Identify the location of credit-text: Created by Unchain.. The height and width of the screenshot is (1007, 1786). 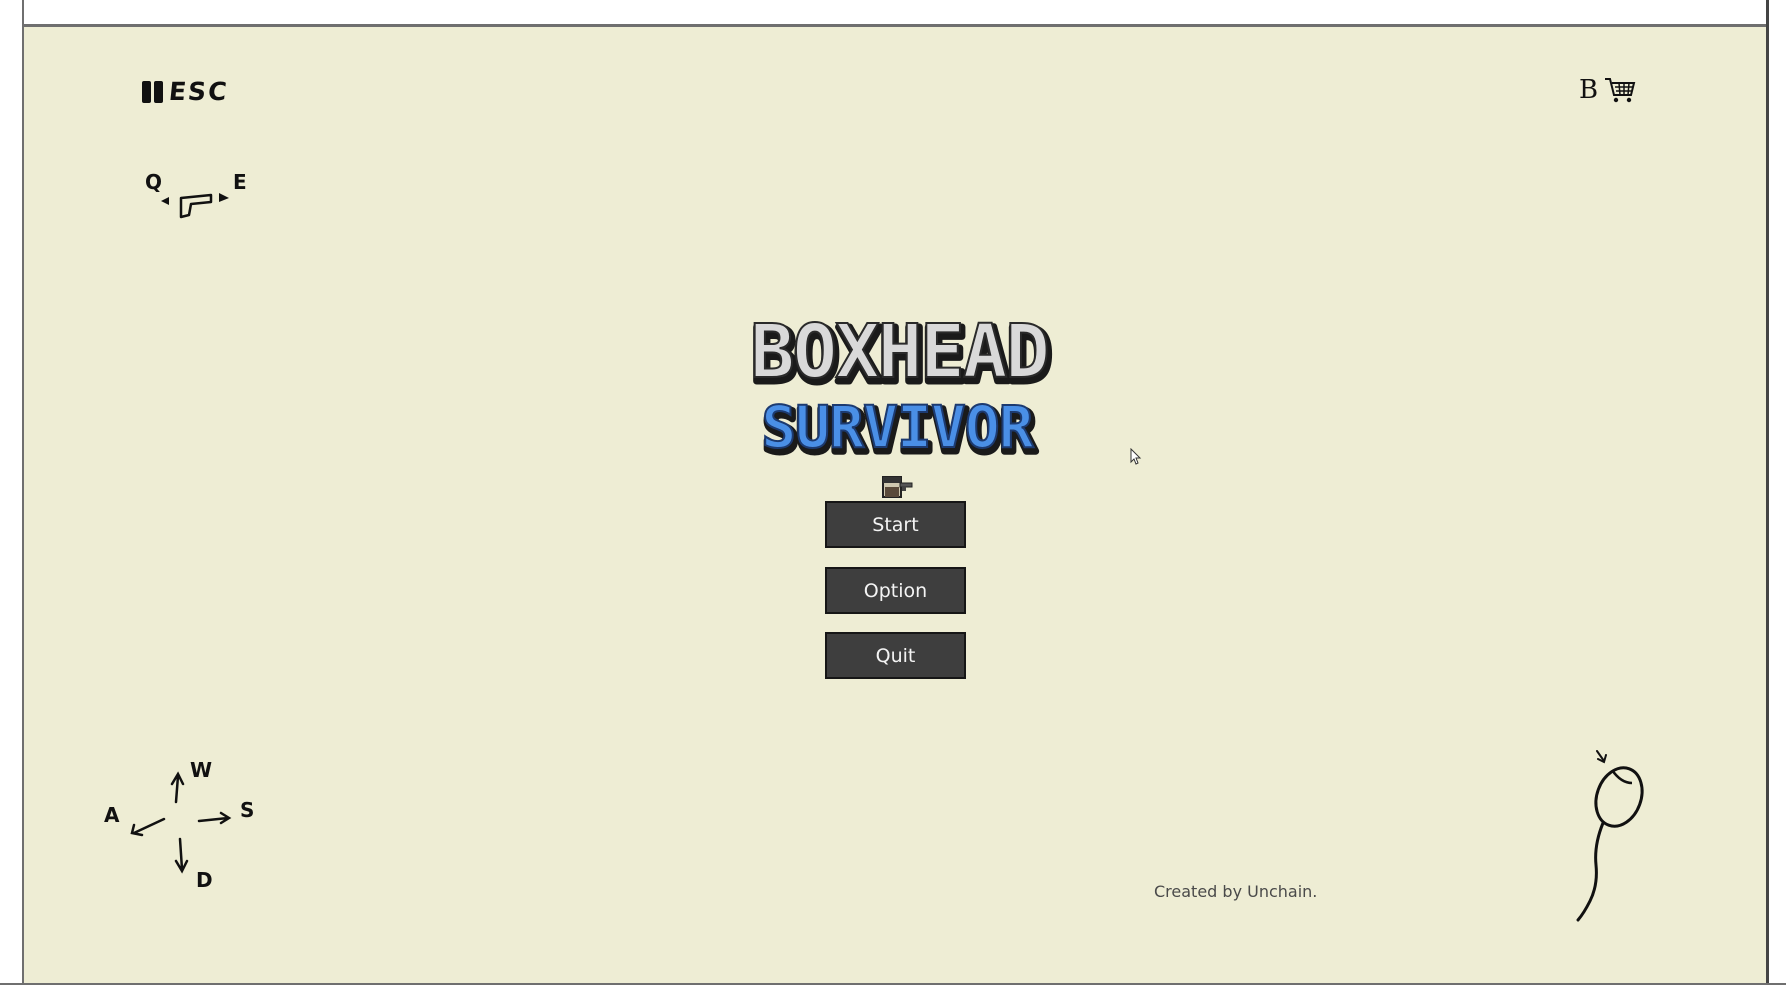
(1236, 891).